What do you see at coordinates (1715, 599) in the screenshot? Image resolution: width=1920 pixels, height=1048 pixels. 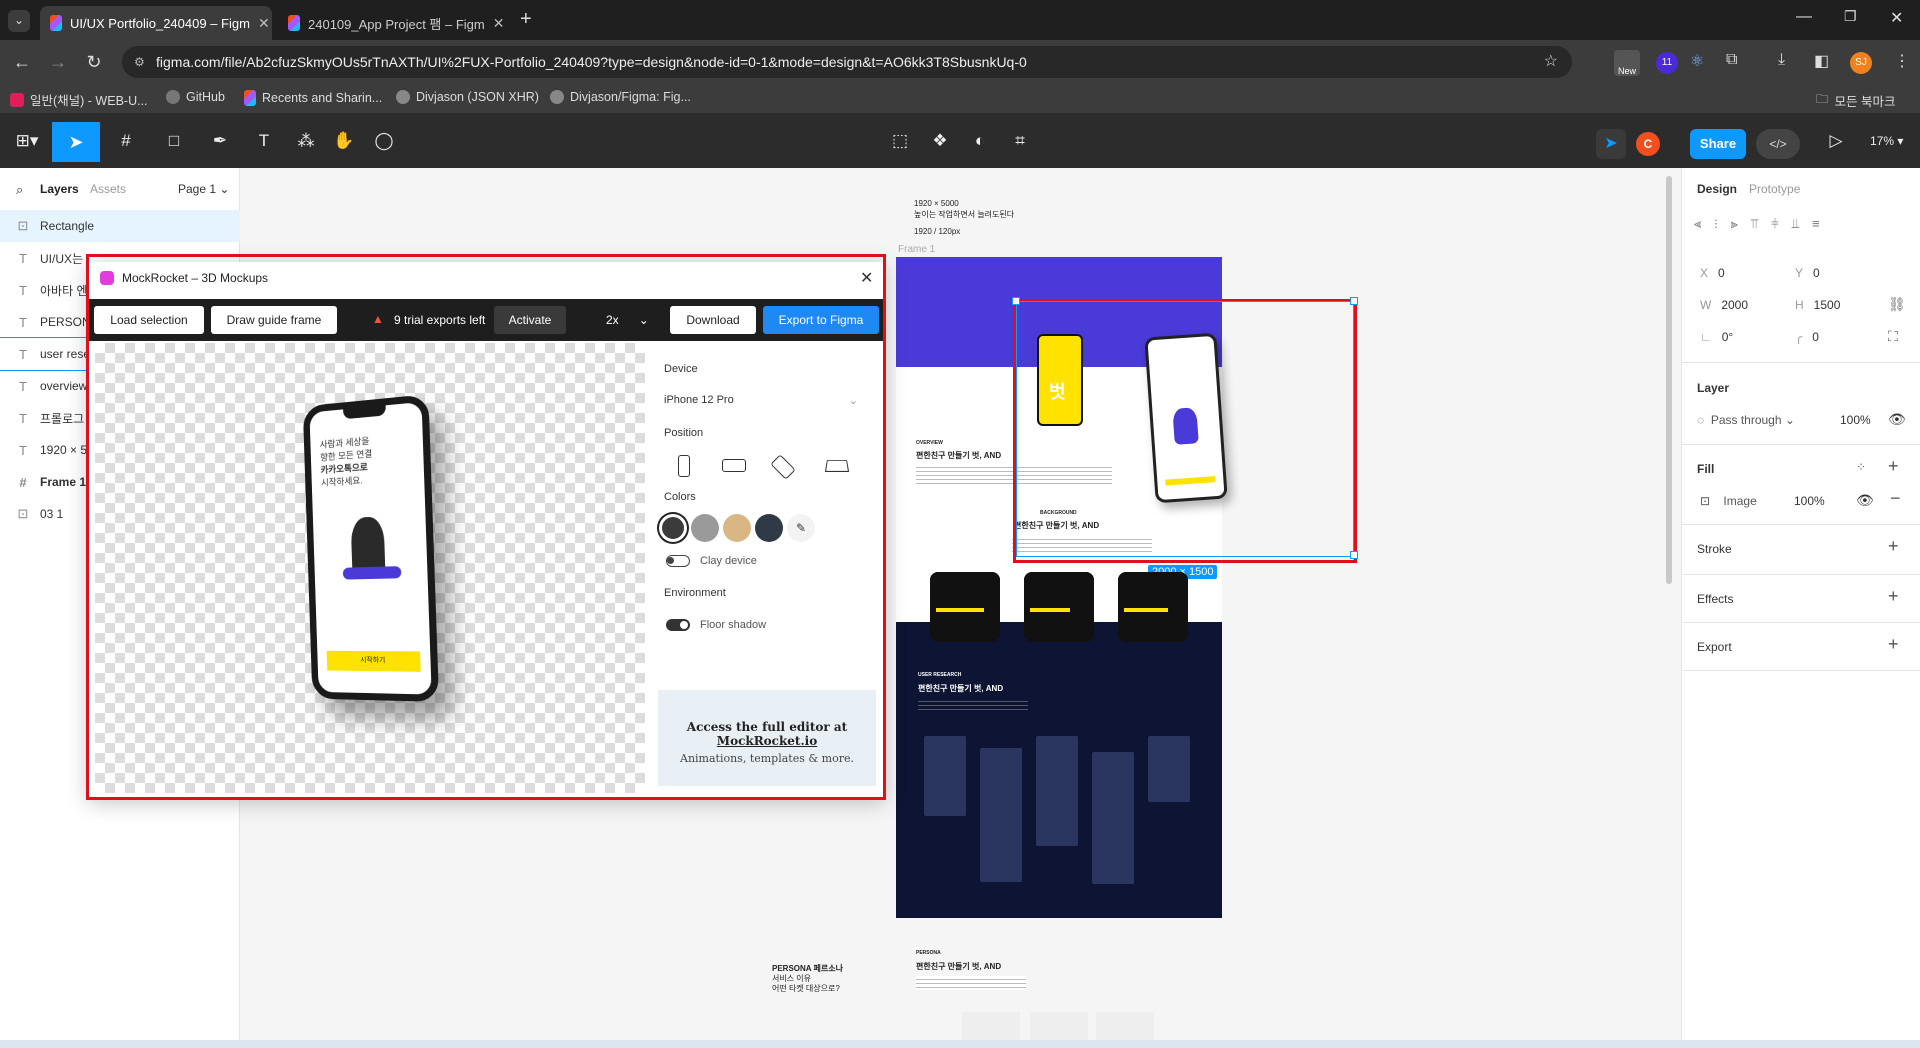 I see `effects-section-label: Effects` at bounding box center [1715, 599].